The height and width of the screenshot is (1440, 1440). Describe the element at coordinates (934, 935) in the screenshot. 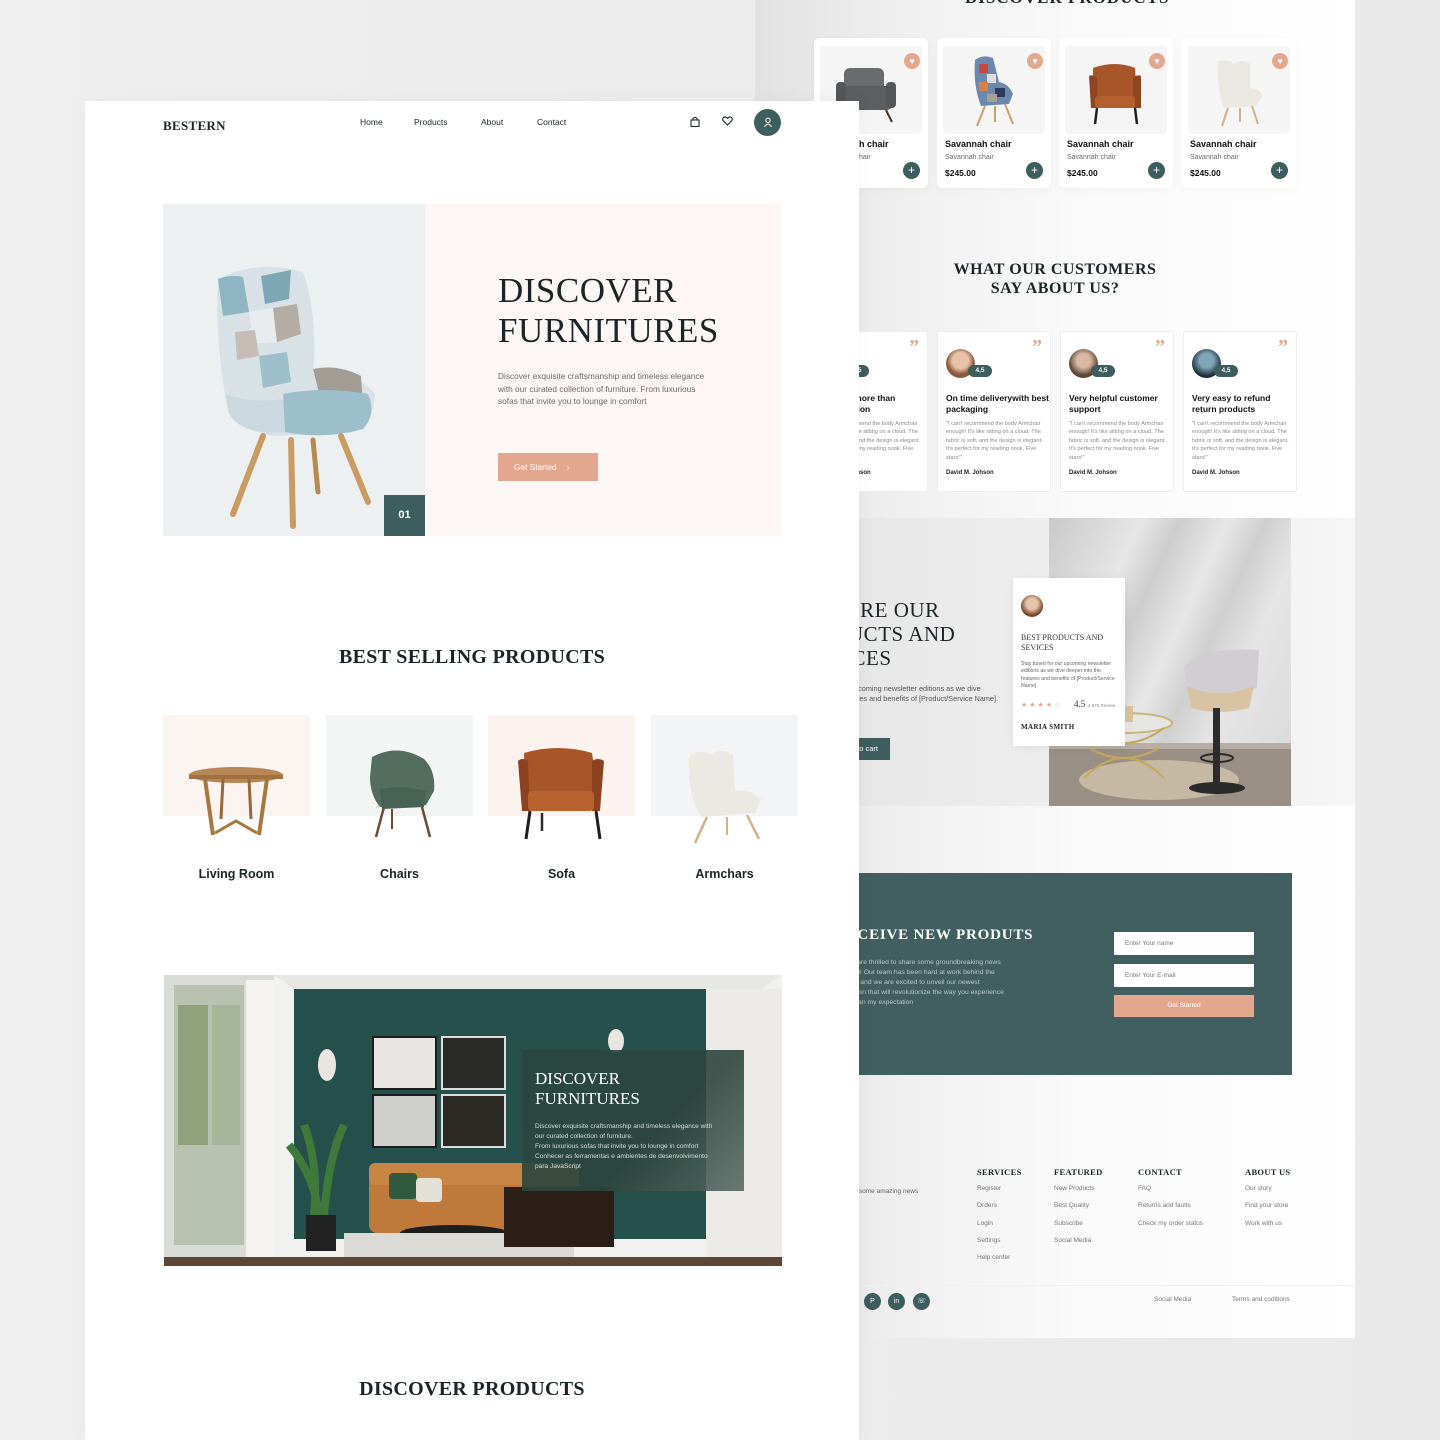

I see `newsletter-heading: RECEIVE NEW PRODUTS` at that location.